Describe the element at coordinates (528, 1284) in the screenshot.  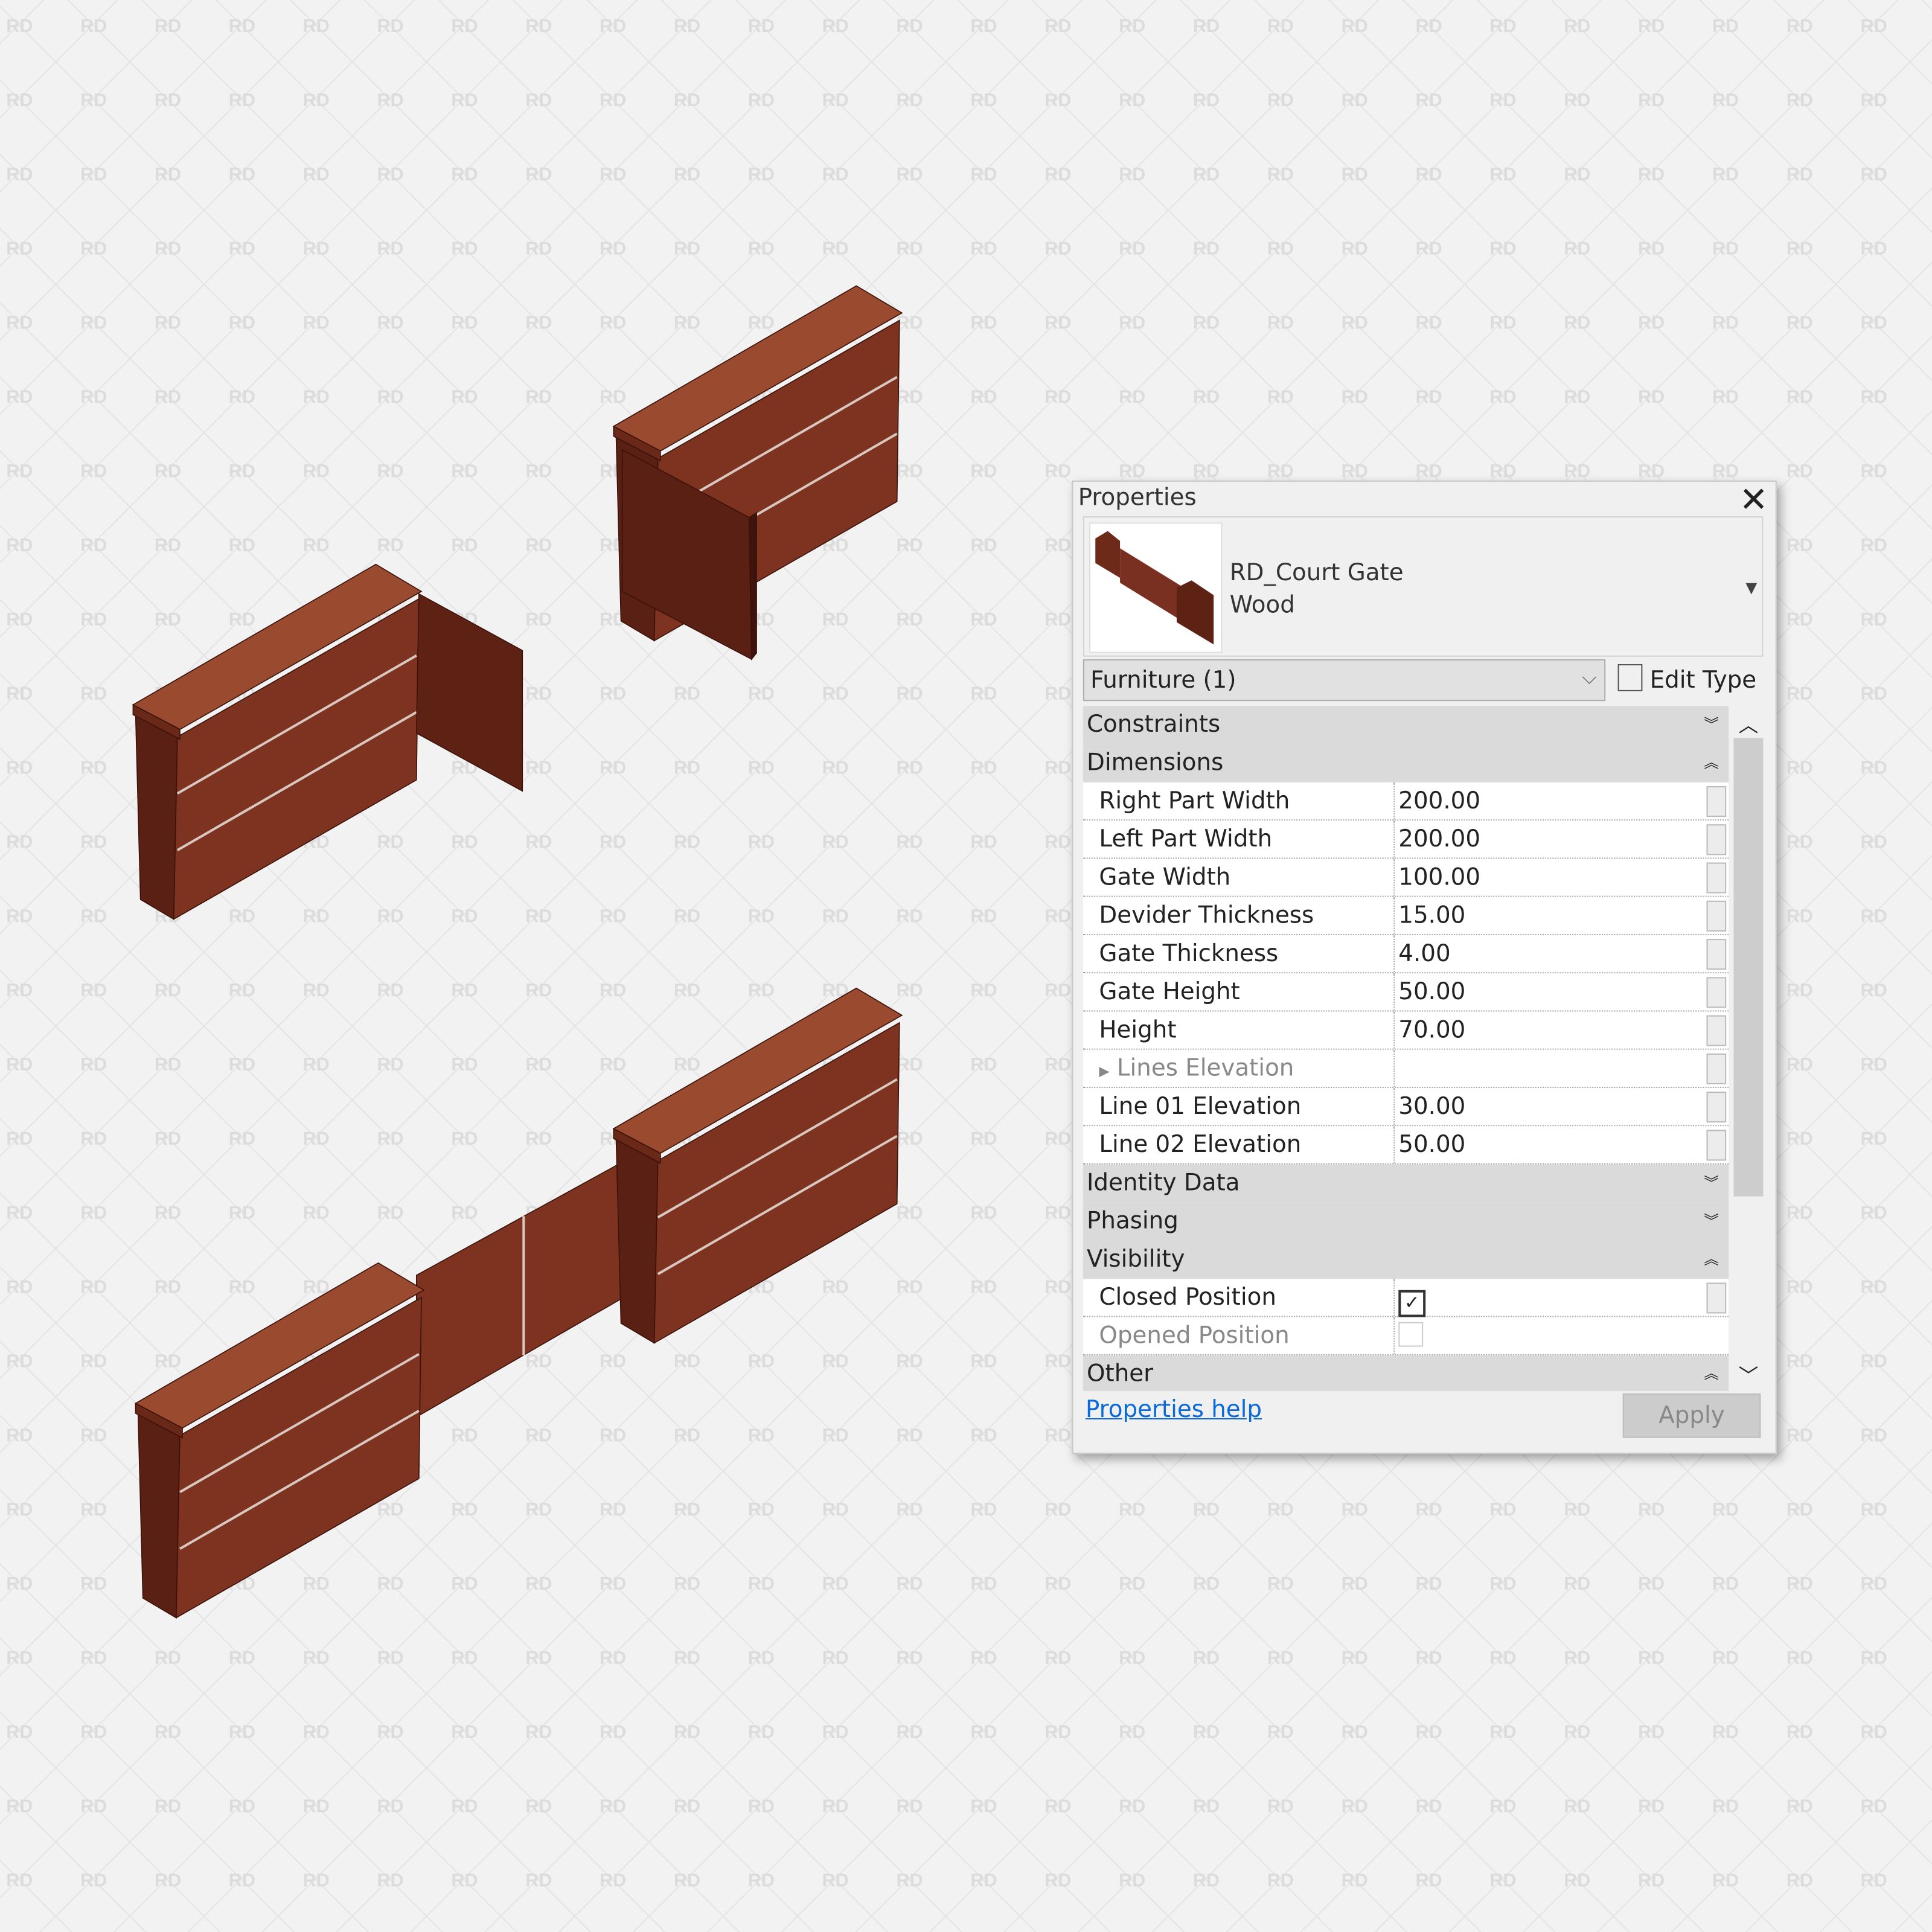
I see `gate-panels-closed` at that location.